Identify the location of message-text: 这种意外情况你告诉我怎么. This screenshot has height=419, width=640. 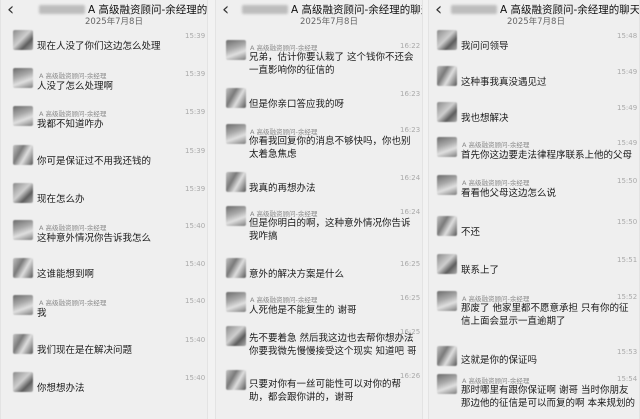
(94, 238).